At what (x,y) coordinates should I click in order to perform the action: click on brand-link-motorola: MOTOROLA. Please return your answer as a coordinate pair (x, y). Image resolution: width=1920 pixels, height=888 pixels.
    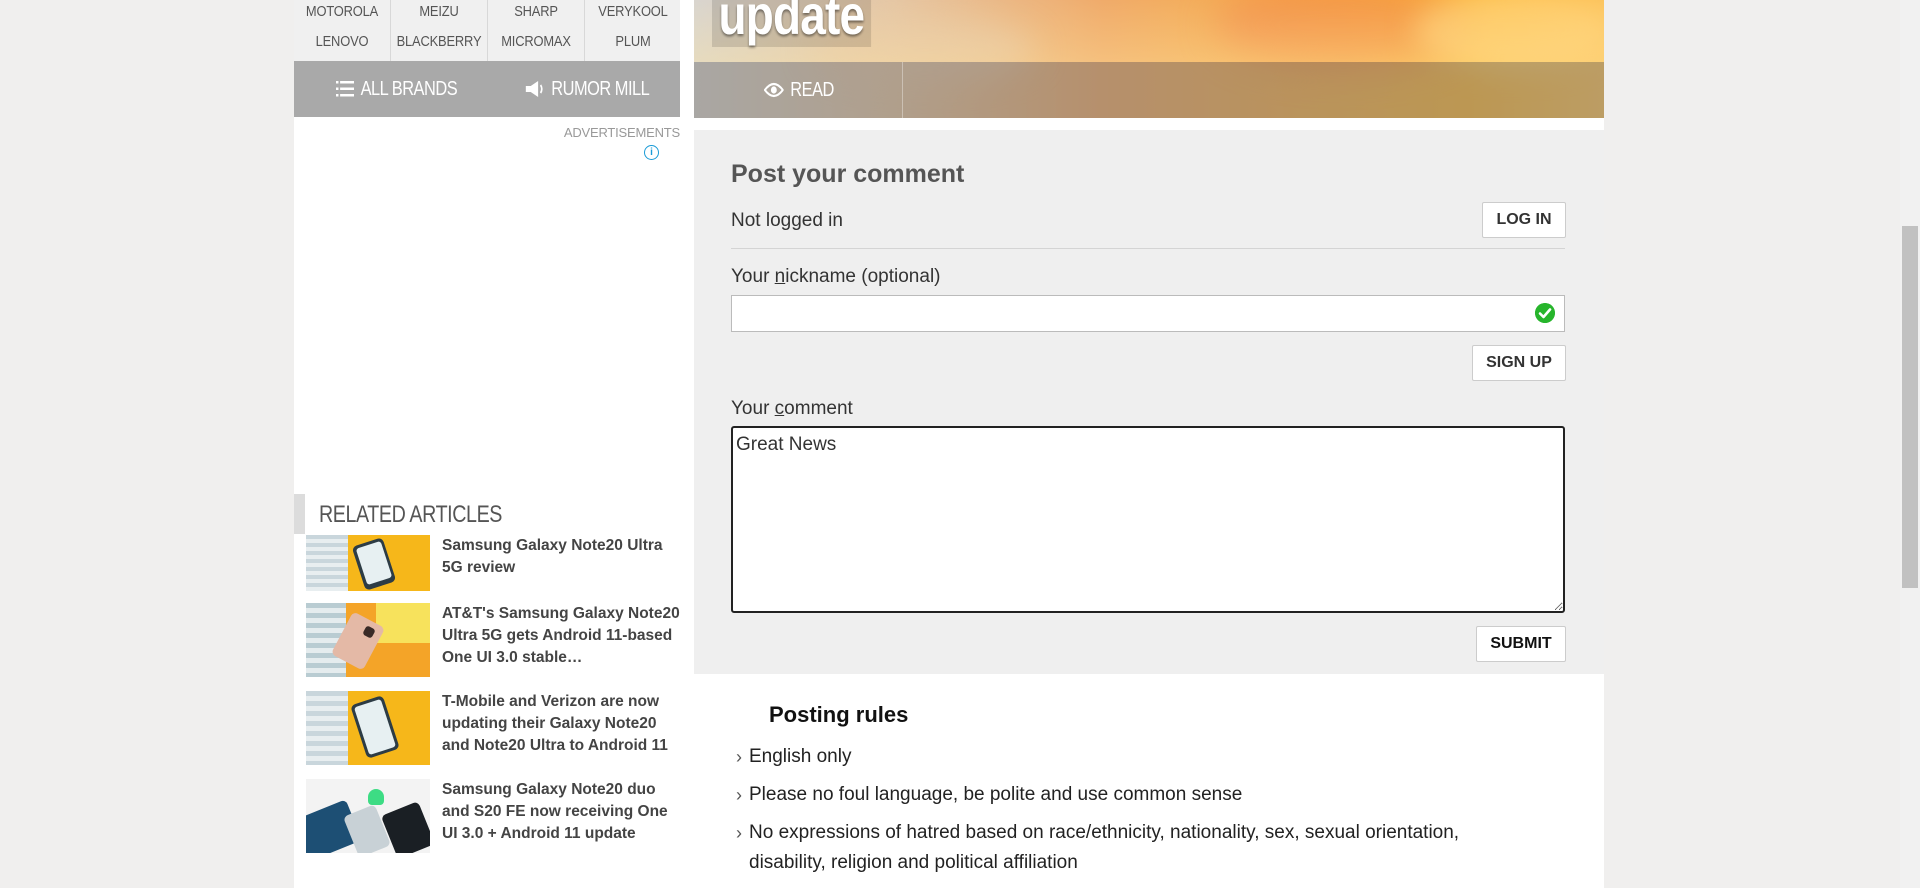
    Looking at the image, I should click on (342, 12).